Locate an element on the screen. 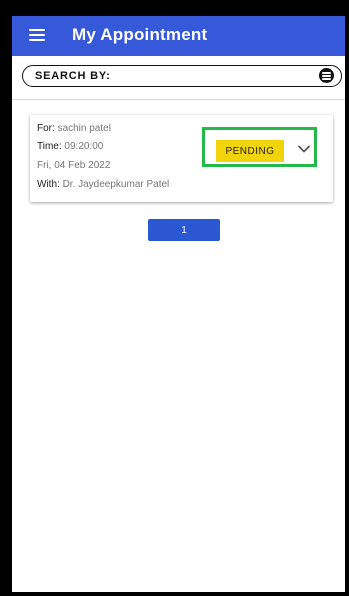  time-value: 09:20:00 is located at coordinates (84, 146).